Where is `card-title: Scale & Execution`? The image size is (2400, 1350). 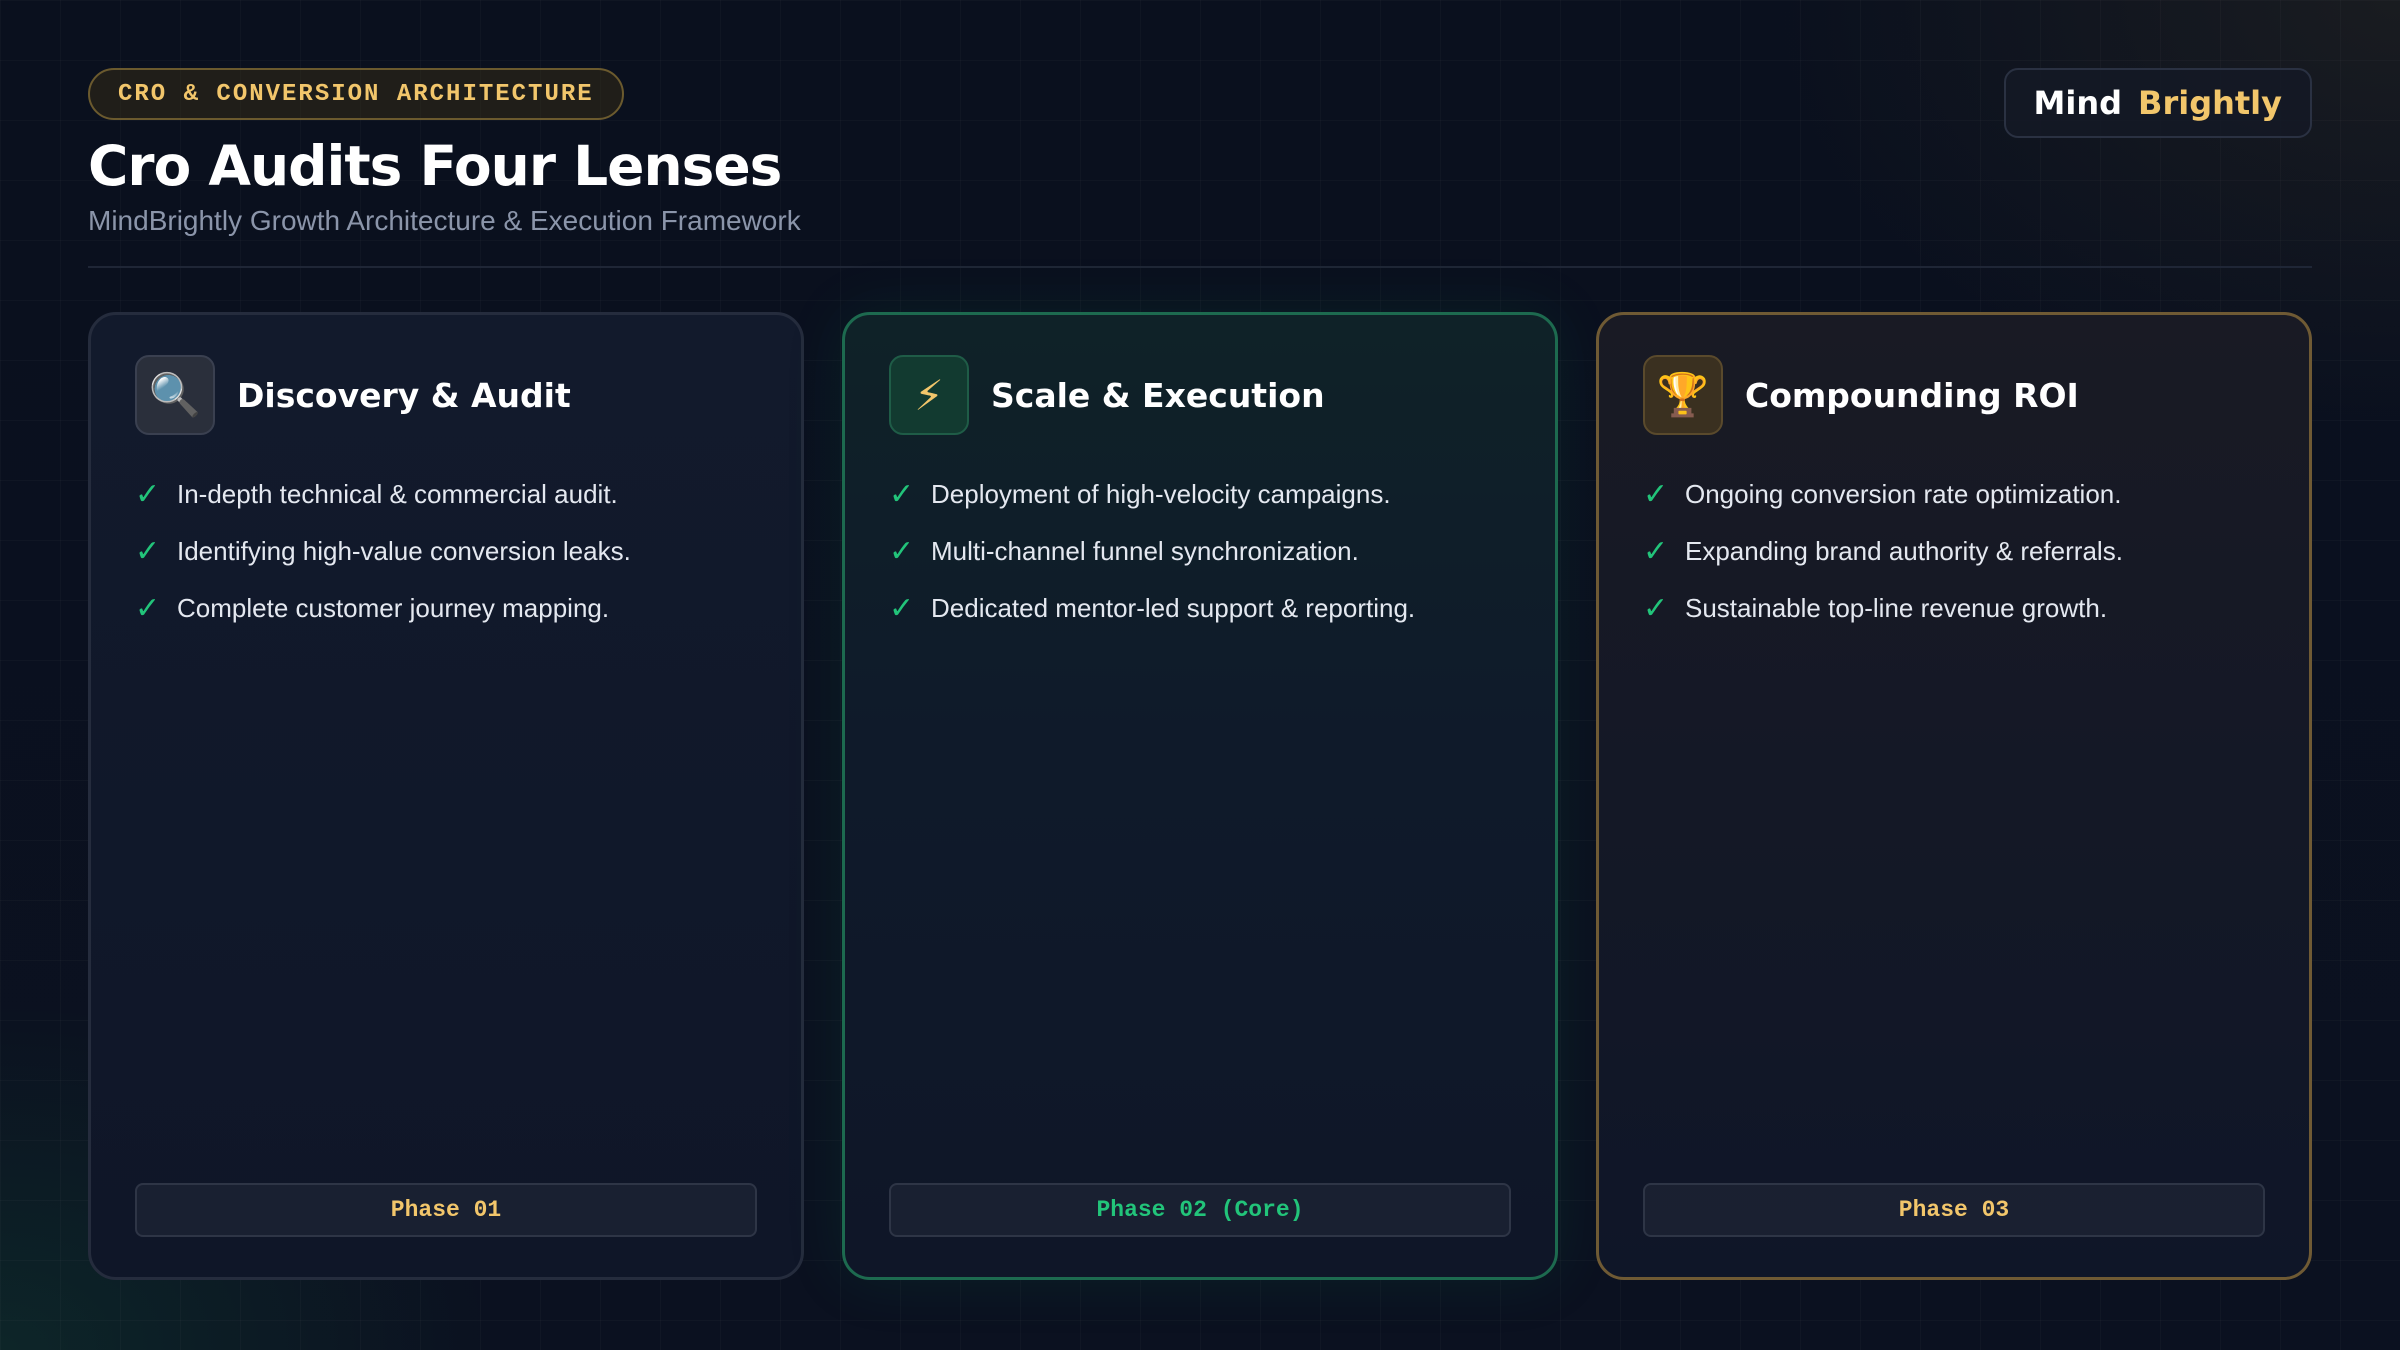 card-title: Scale & Execution is located at coordinates (1158, 395).